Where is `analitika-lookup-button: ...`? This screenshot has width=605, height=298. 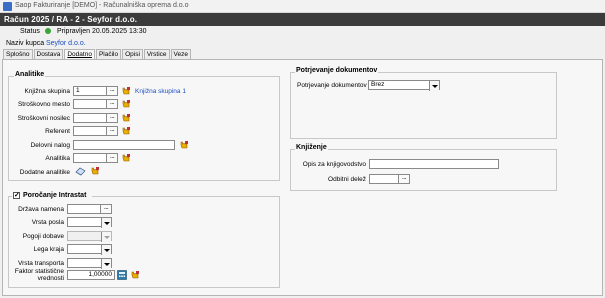 analitika-lookup-button: ... is located at coordinates (112, 158).